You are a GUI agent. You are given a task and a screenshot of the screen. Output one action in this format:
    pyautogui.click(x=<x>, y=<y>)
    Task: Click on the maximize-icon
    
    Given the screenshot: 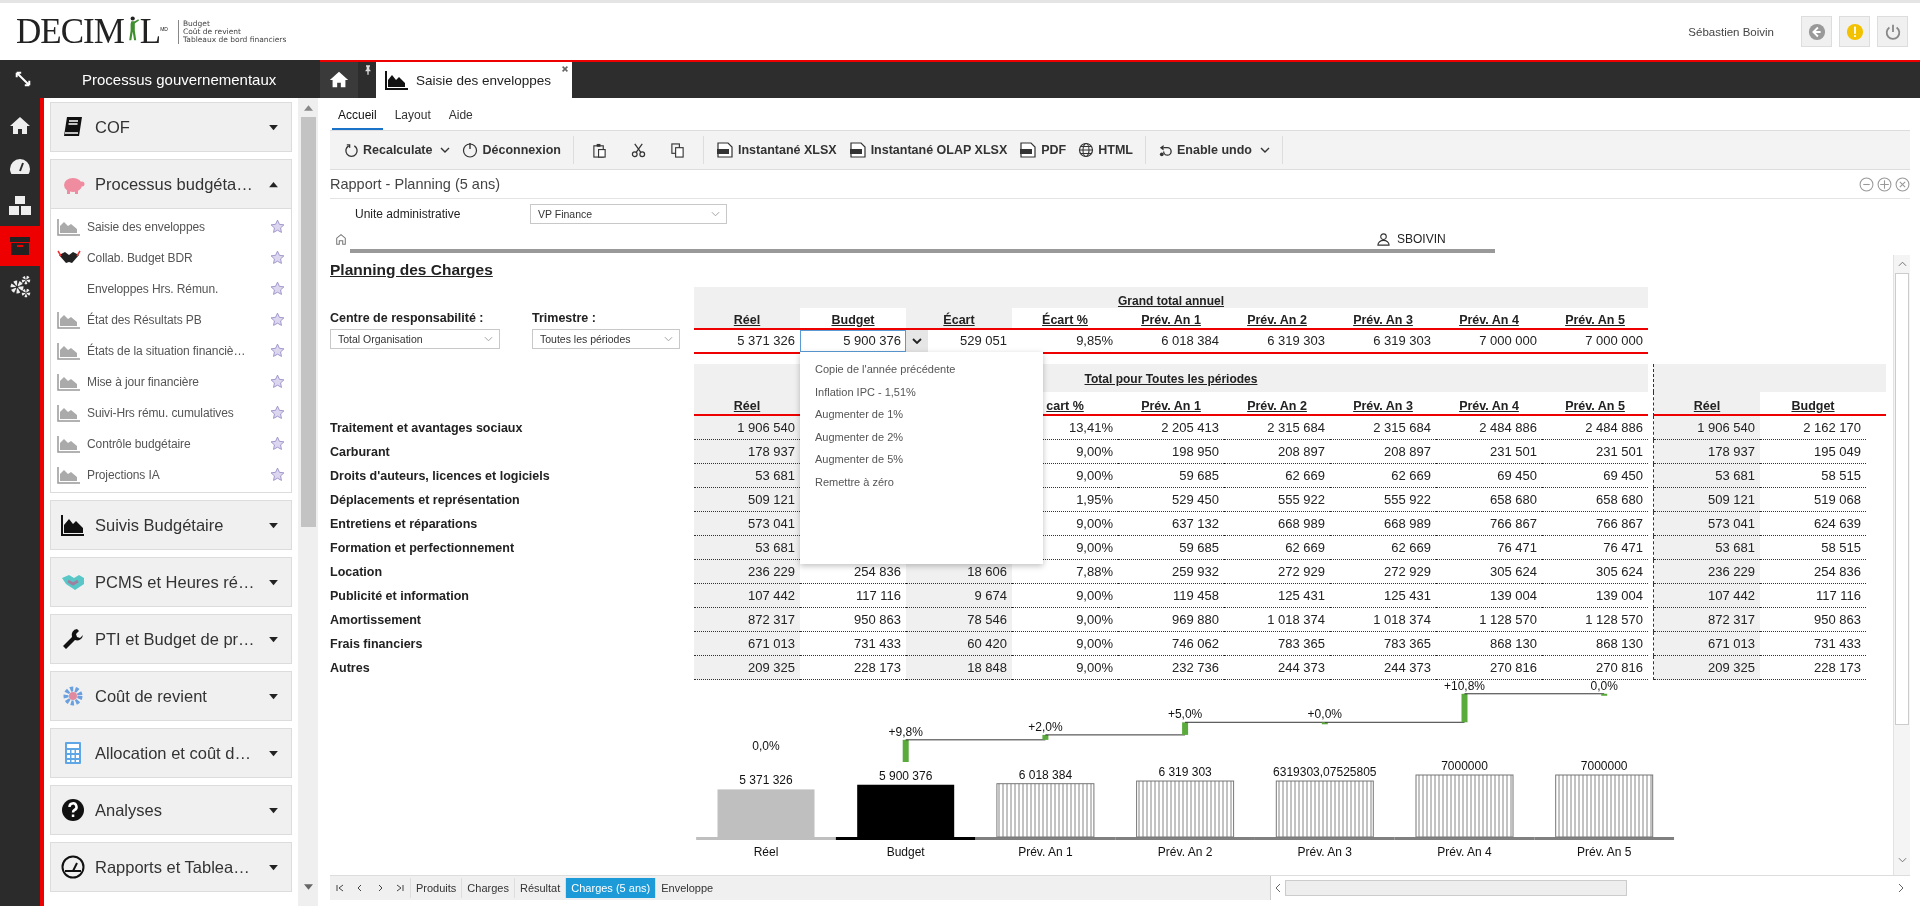 What is the action you would take?
    pyautogui.click(x=1884, y=184)
    